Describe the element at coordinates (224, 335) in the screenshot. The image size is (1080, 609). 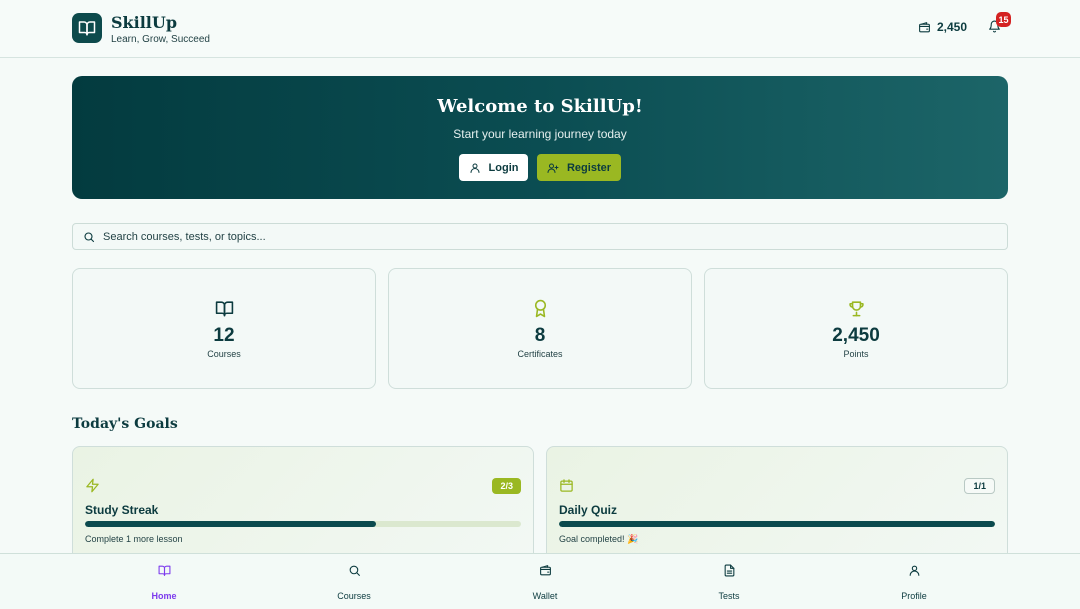
I see `stat-value: 12` at that location.